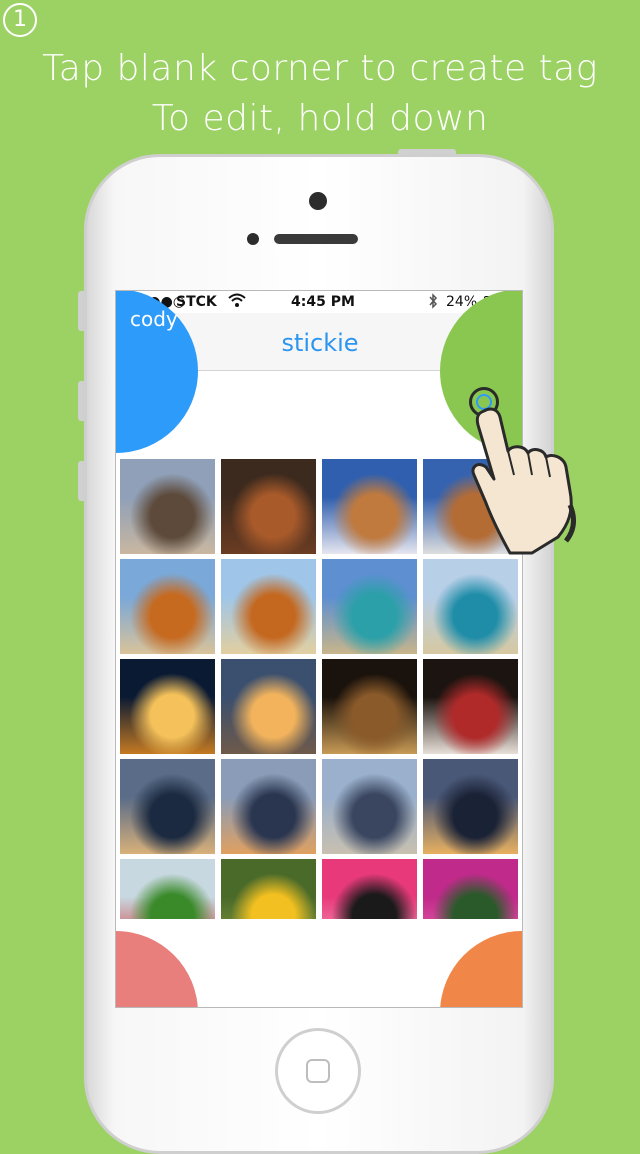 This screenshot has height=1154, width=640. Describe the element at coordinates (530, 480) in the screenshot. I see `pointing-hand-icon` at that location.